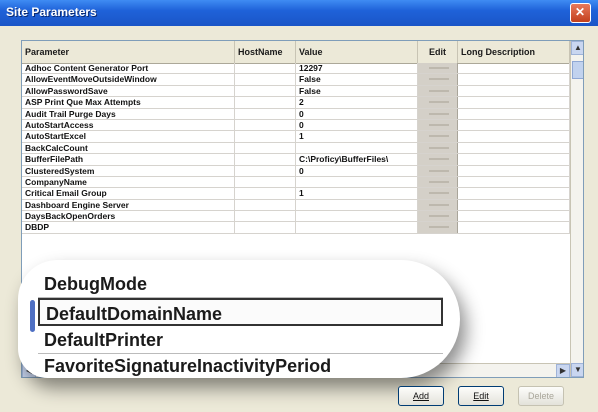  I want to click on scroll-right-icon: ▶, so click(563, 370).